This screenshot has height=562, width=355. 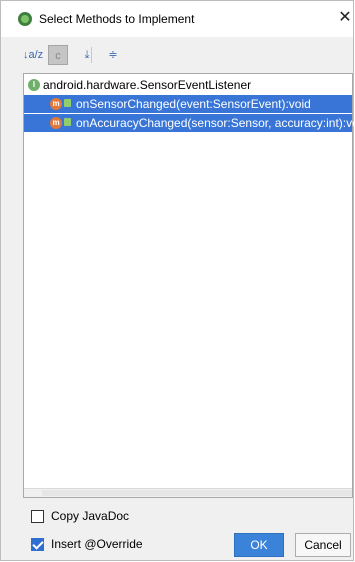 I want to click on collapse-all-icon: ≑, so click(x=113, y=55).